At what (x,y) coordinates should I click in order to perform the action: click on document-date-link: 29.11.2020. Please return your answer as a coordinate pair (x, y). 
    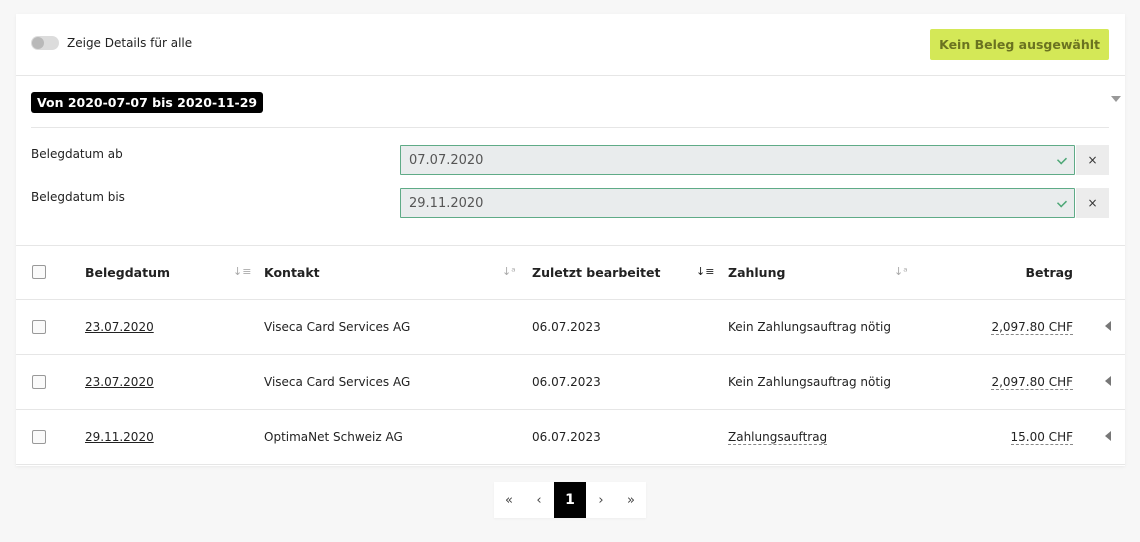
    Looking at the image, I should click on (119, 437).